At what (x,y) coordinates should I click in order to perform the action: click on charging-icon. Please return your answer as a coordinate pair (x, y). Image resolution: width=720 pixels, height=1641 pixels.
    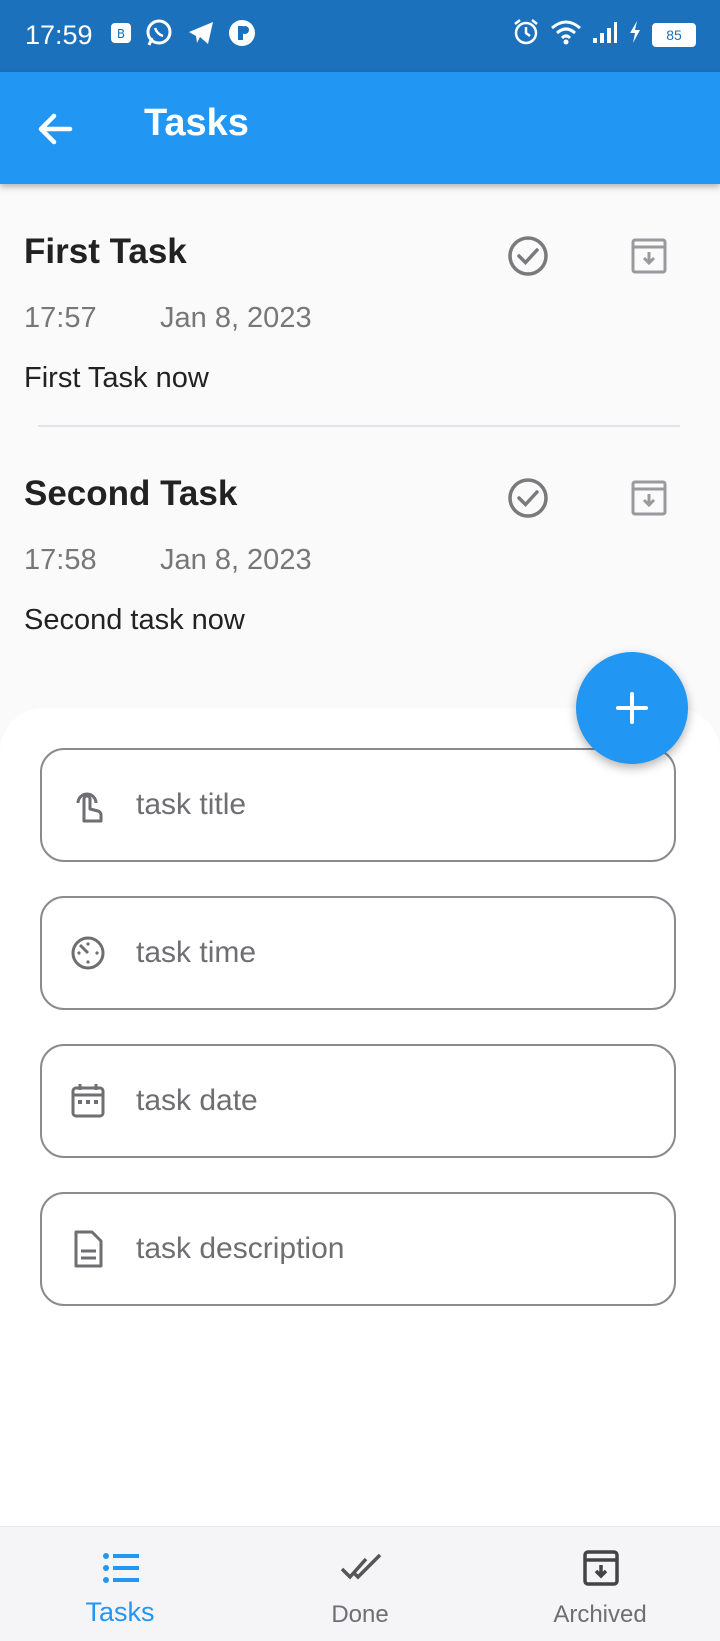
    Looking at the image, I should click on (635, 34).